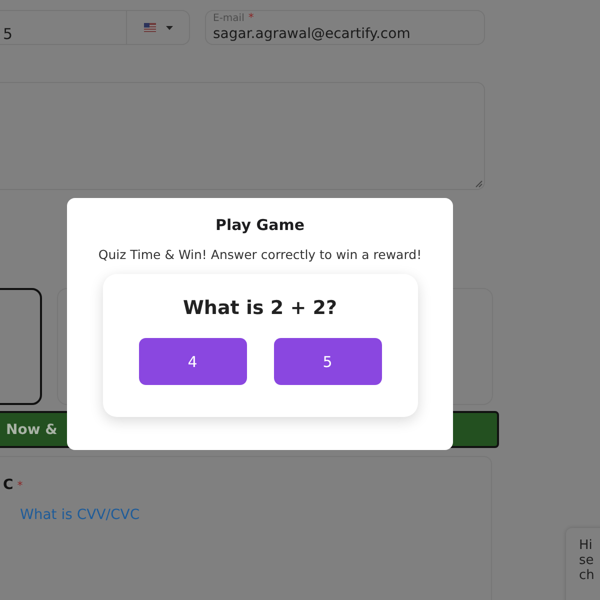  Describe the element at coordinates (8, 485) in the screenshot. I see `cvv-label: C` at that location.